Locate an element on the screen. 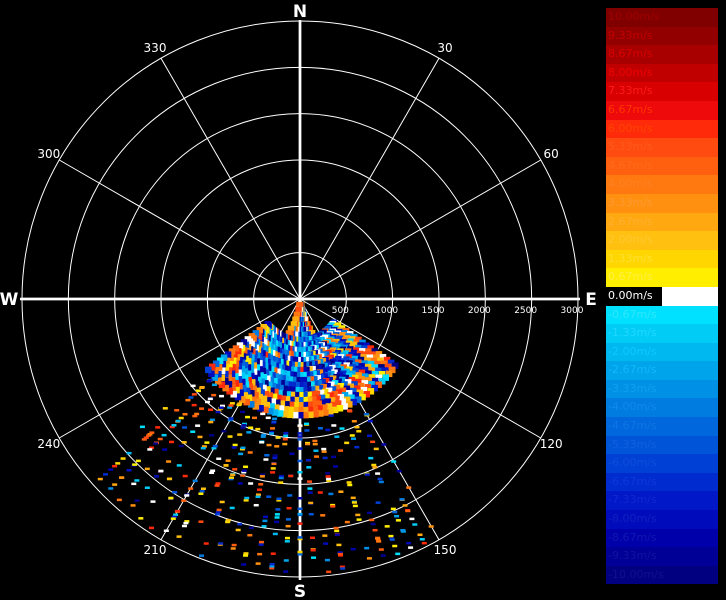  colorbar-label: -6.00m/s is located at coordinates (632, 463).